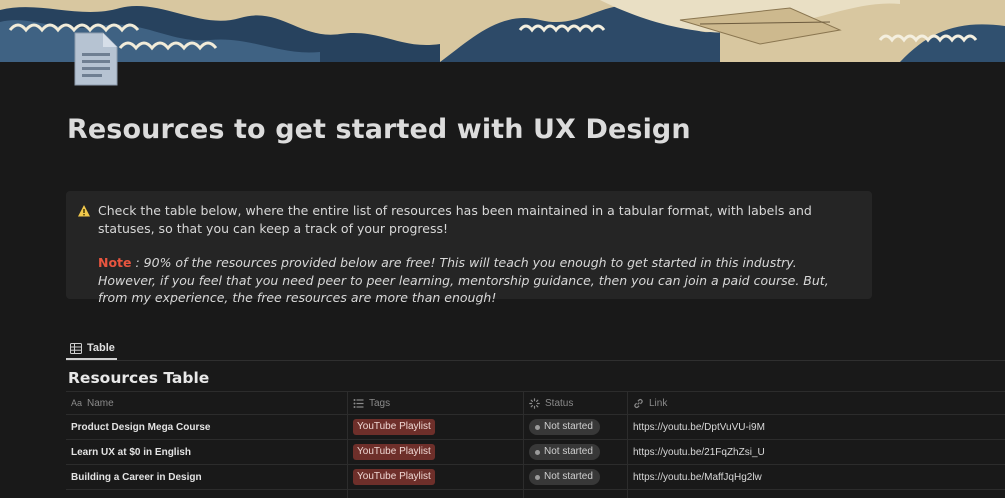 The image size is (1005, 498). Describe the element at coordinates (816, 427) in the screenshot. I see `row-link: https://youtu.be/DptVuVU-i9M` at that location.